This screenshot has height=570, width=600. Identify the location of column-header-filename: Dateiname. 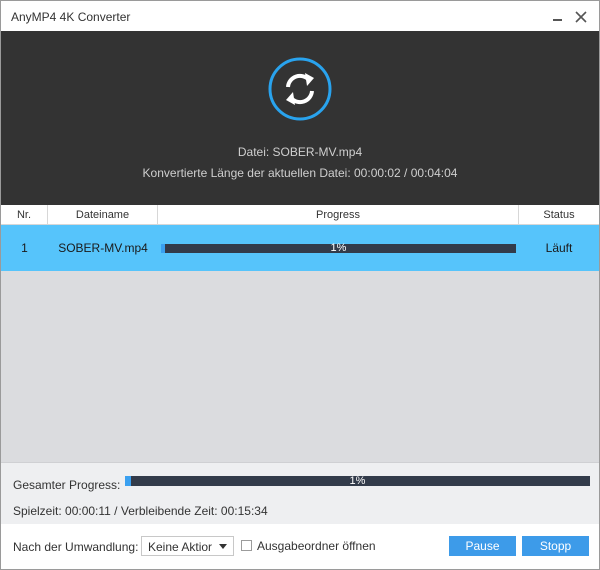
(103, 215).